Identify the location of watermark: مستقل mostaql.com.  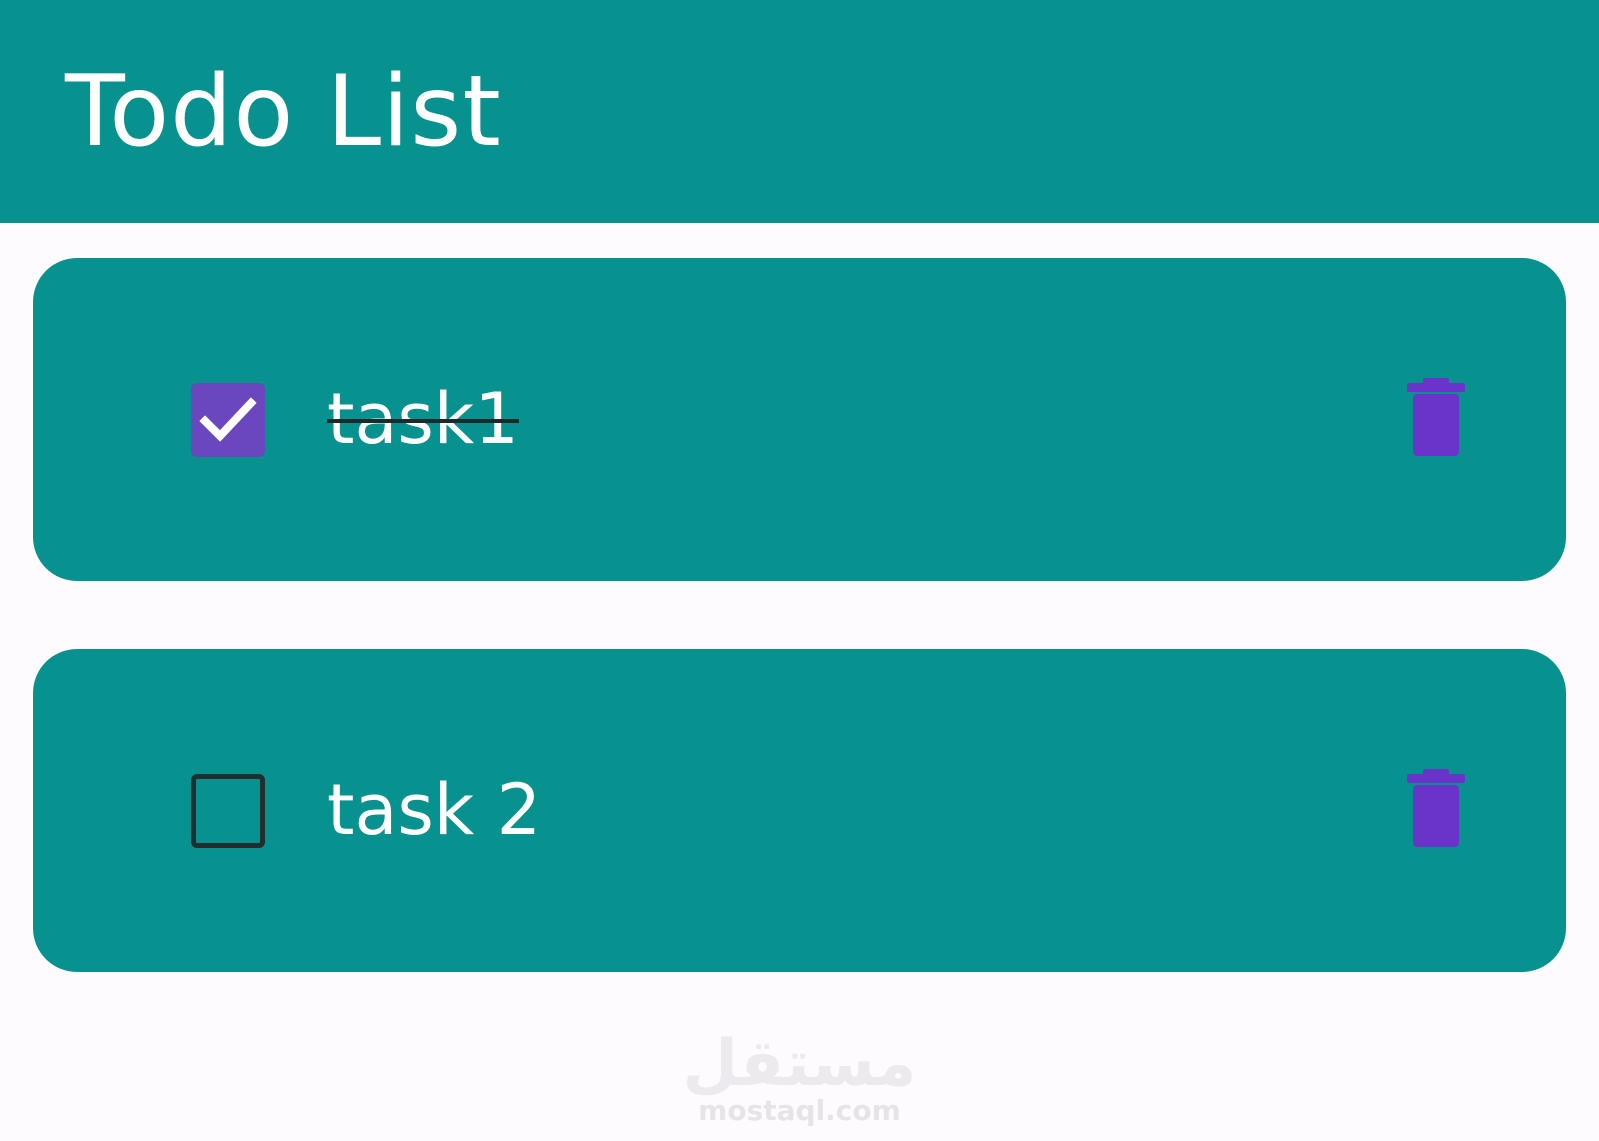
(799, 1079).